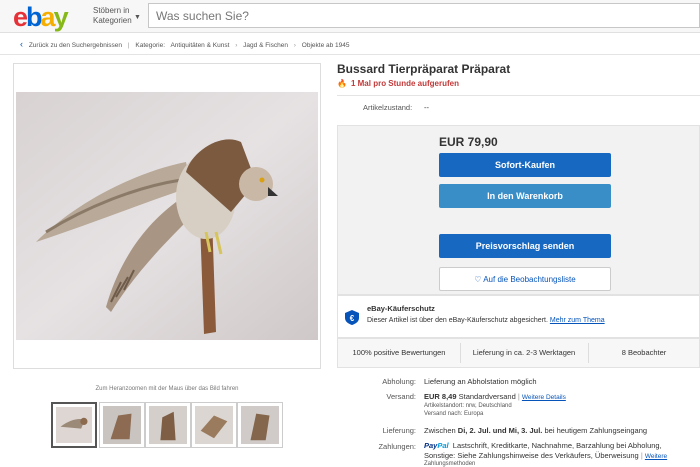 The width and height of the screenshot is (700, 467). What do you see at coordinates (518, 95) in the screenshot?
I see `divider` at bounding box center [518, 95].